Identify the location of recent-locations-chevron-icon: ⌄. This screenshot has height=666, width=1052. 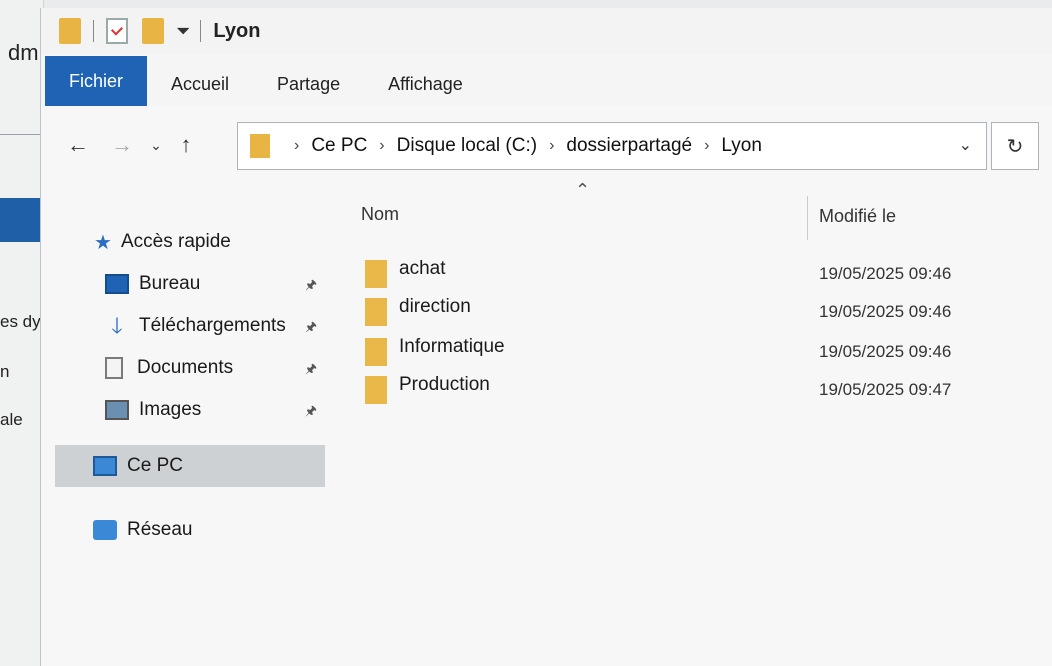
(156, 145).